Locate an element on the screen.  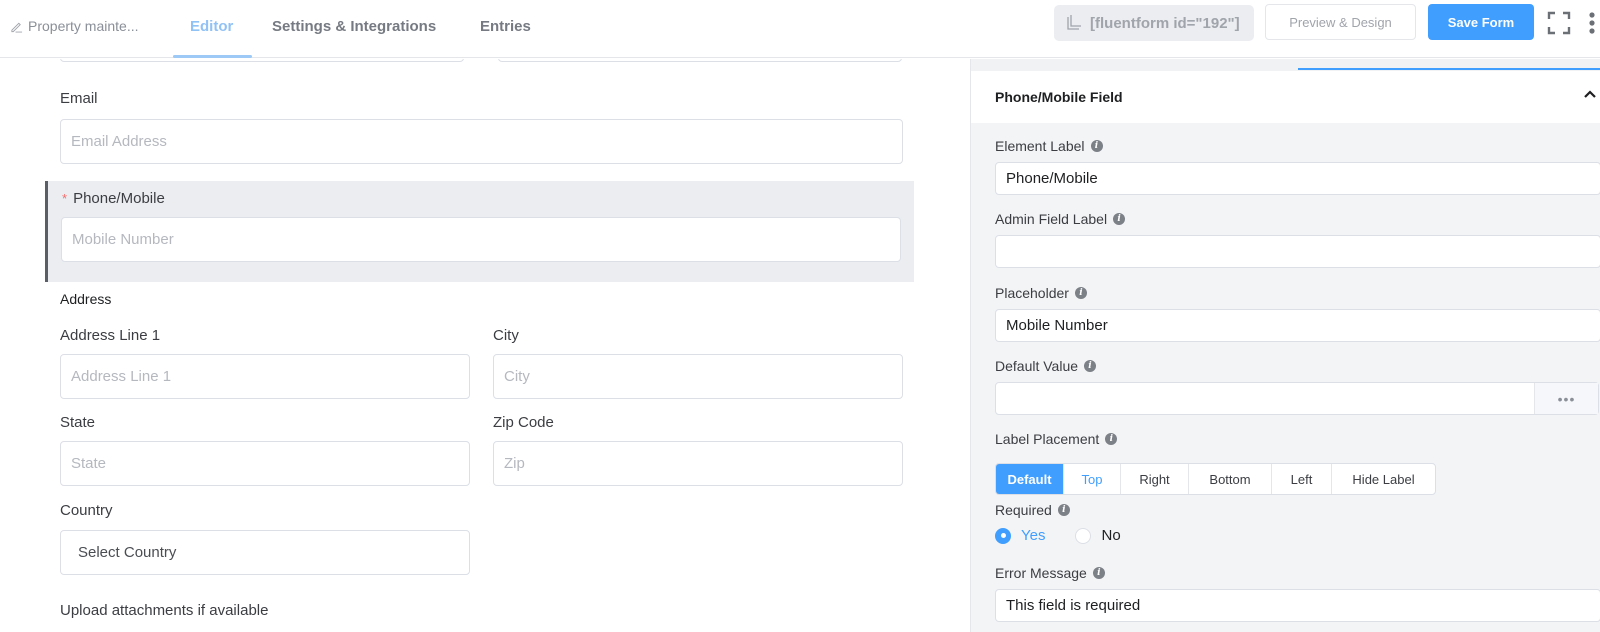
label-placement-label: Label Placement i is located at coordinates (1056, 439).